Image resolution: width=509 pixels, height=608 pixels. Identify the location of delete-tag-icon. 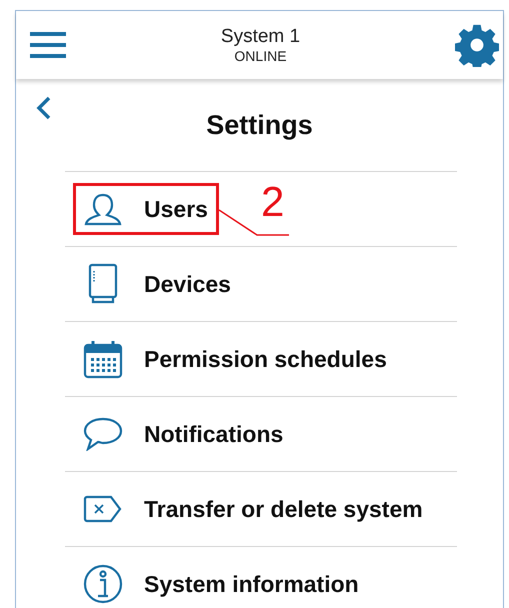
(103, 509).